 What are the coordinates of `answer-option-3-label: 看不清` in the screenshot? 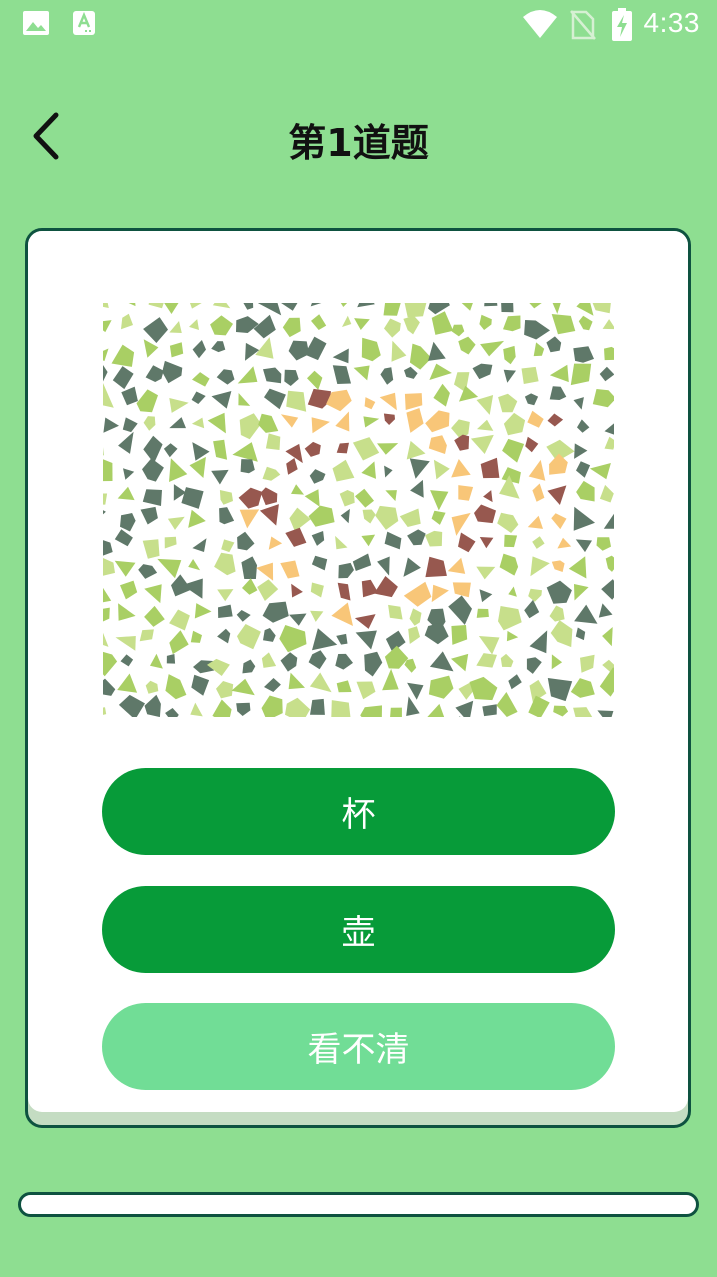 It's located at (358, 1050).